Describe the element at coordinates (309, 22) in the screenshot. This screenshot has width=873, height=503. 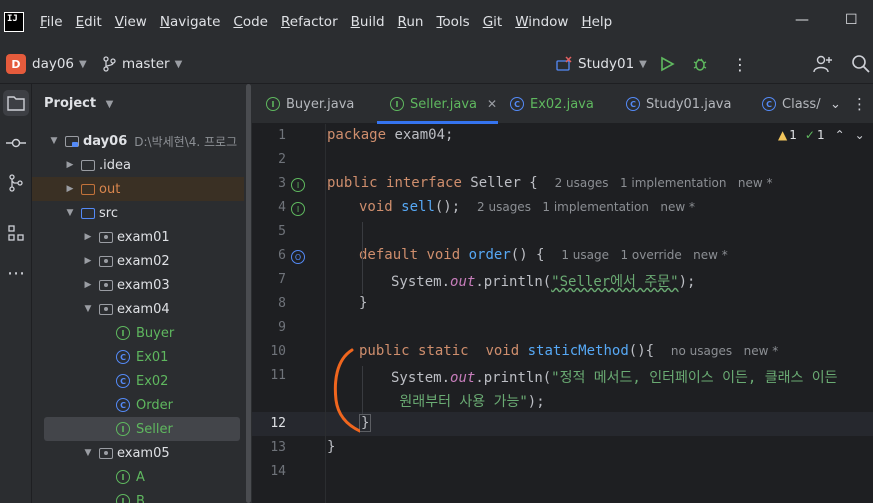
I see `menu-refactor: Refactor` at that location.